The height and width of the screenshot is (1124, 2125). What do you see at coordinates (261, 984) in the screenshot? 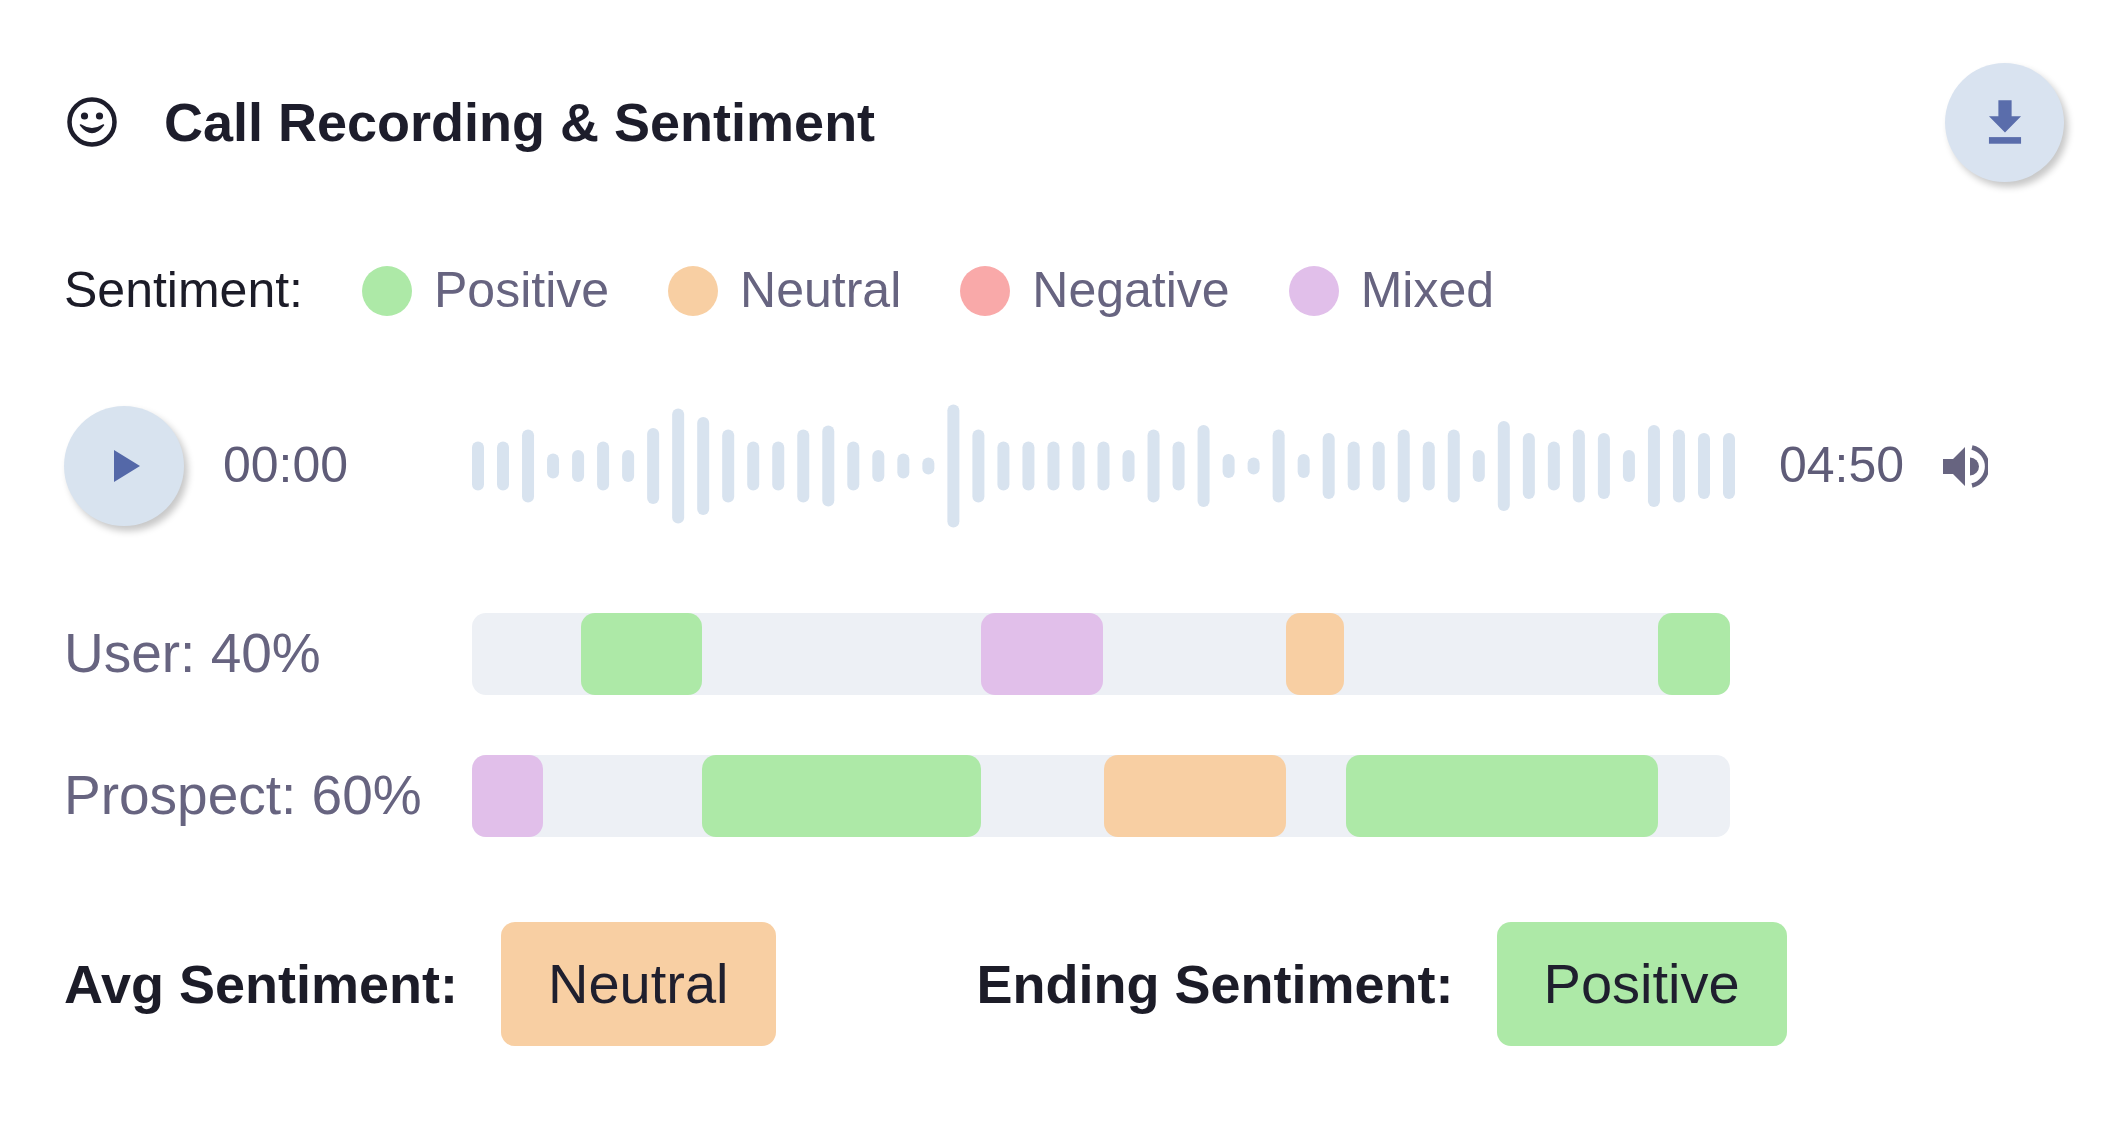
I see `summary-label: Avg Sentiment:` at bounding box center [261, 984].